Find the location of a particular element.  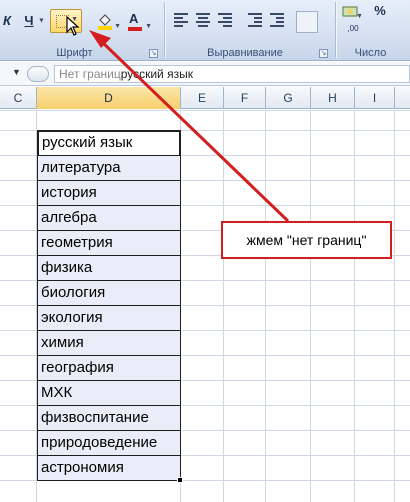

underline-button: Ч is located at coordinates (29, 21).